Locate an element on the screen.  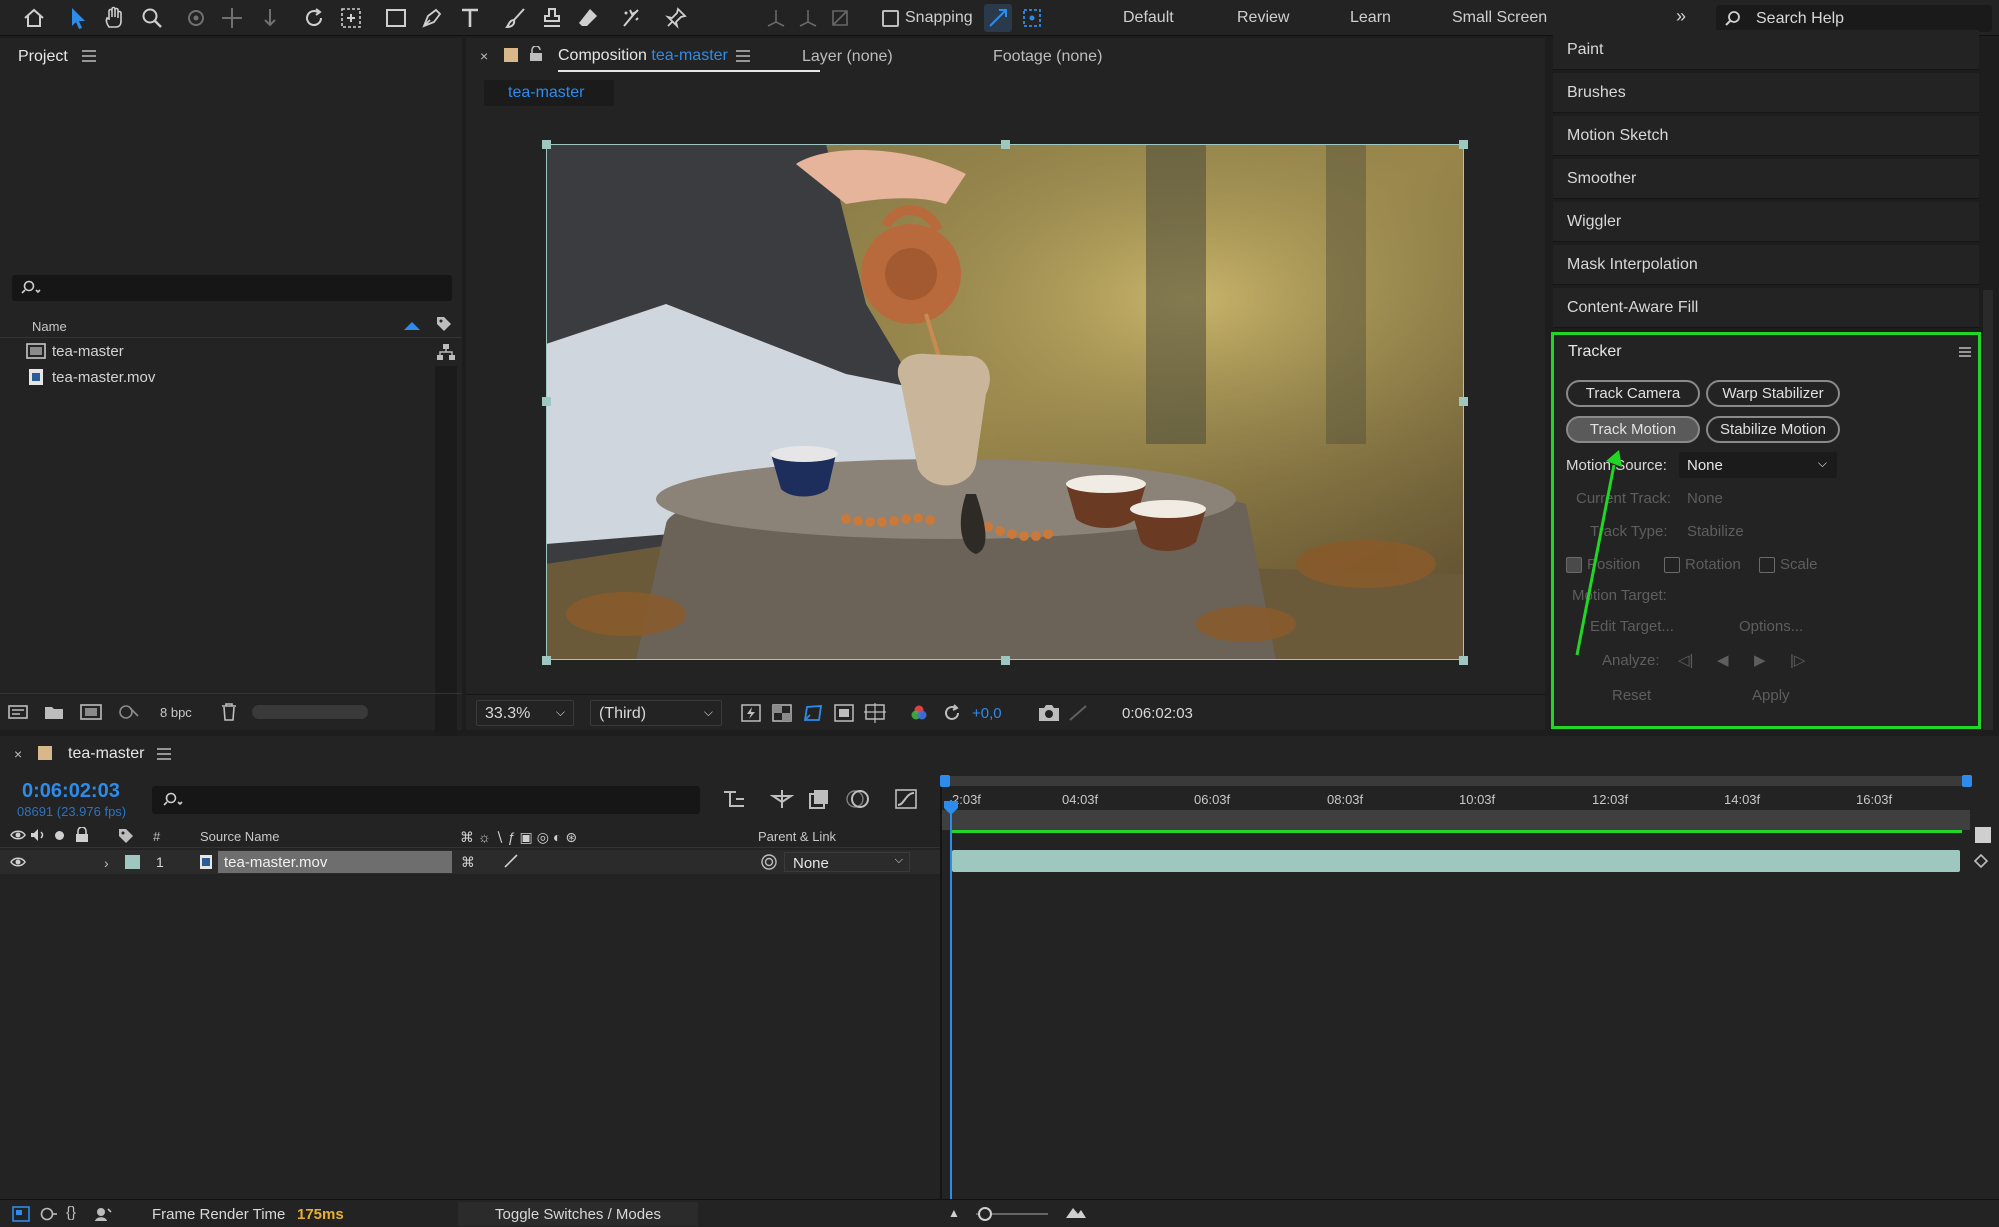
pen-tool-icon is located at coordinates (432, 18).